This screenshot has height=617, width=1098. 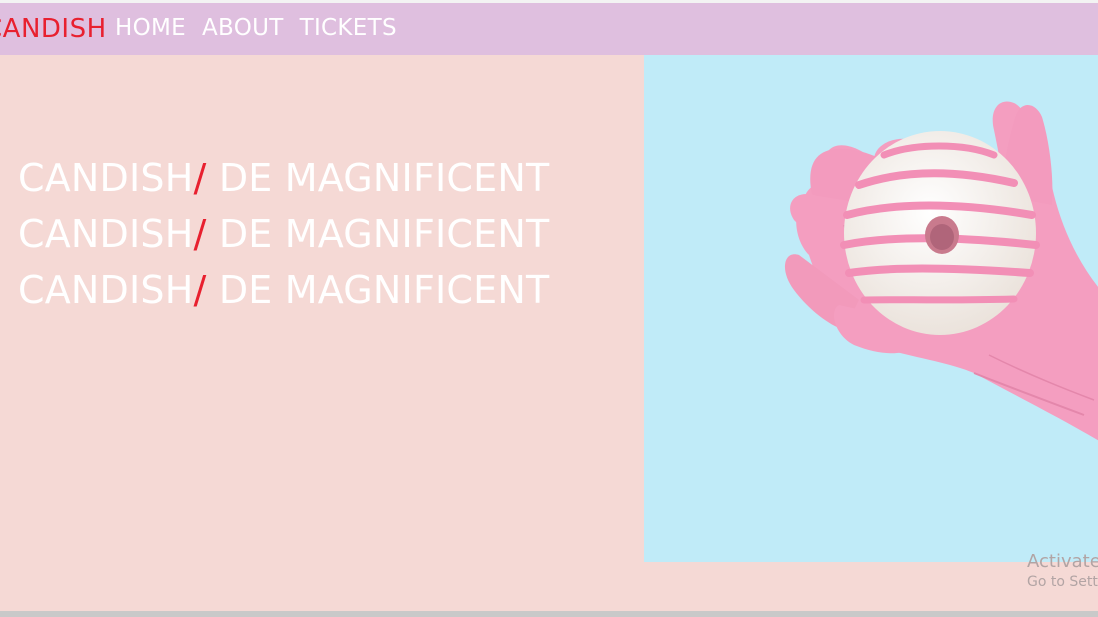 I want to click on hero-headline-3: CANDISH/ DE MAGNIFICENT, so click(x=283, y=290).